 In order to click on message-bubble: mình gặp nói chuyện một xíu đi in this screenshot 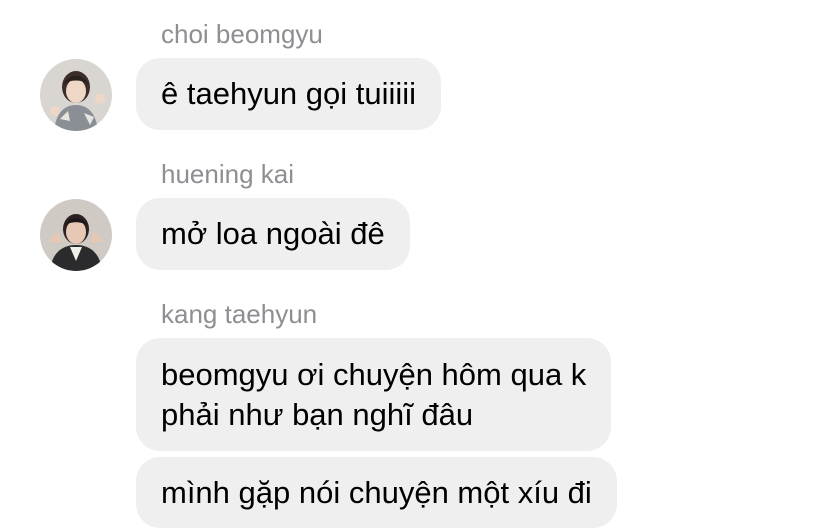, I will do `click(376, 492)`.